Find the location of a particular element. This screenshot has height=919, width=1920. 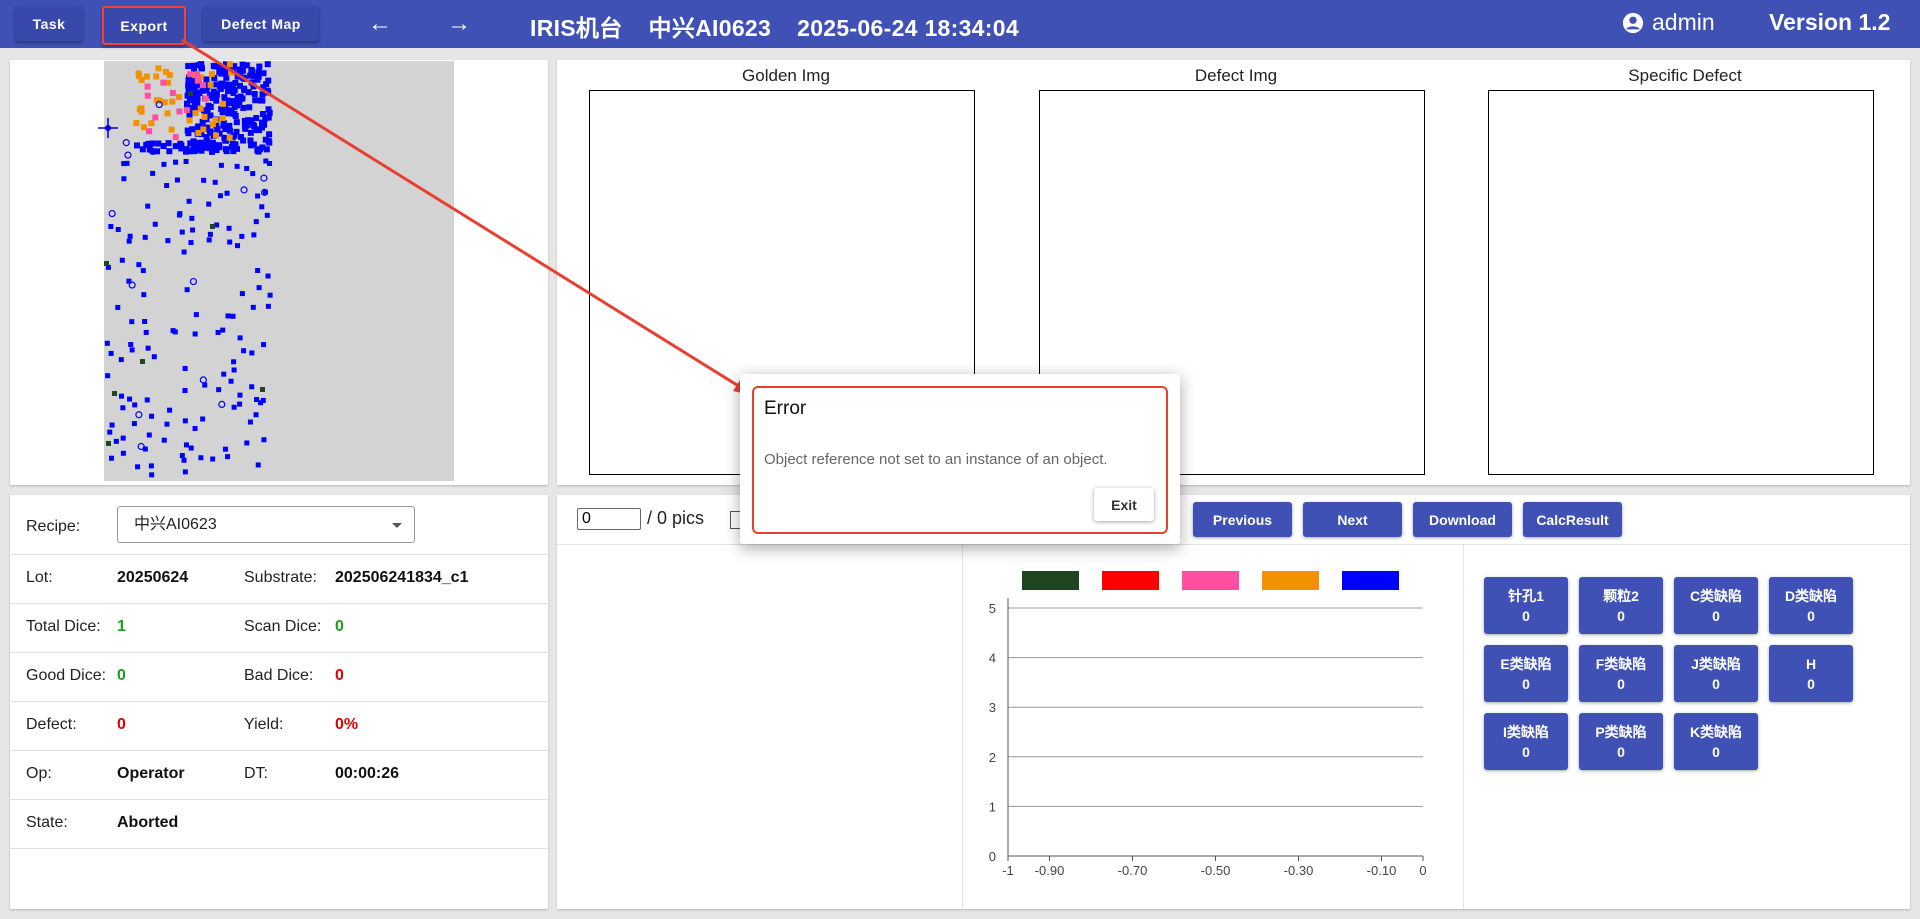

forward-arrow-icon: → is located at coordinates (459, 24).